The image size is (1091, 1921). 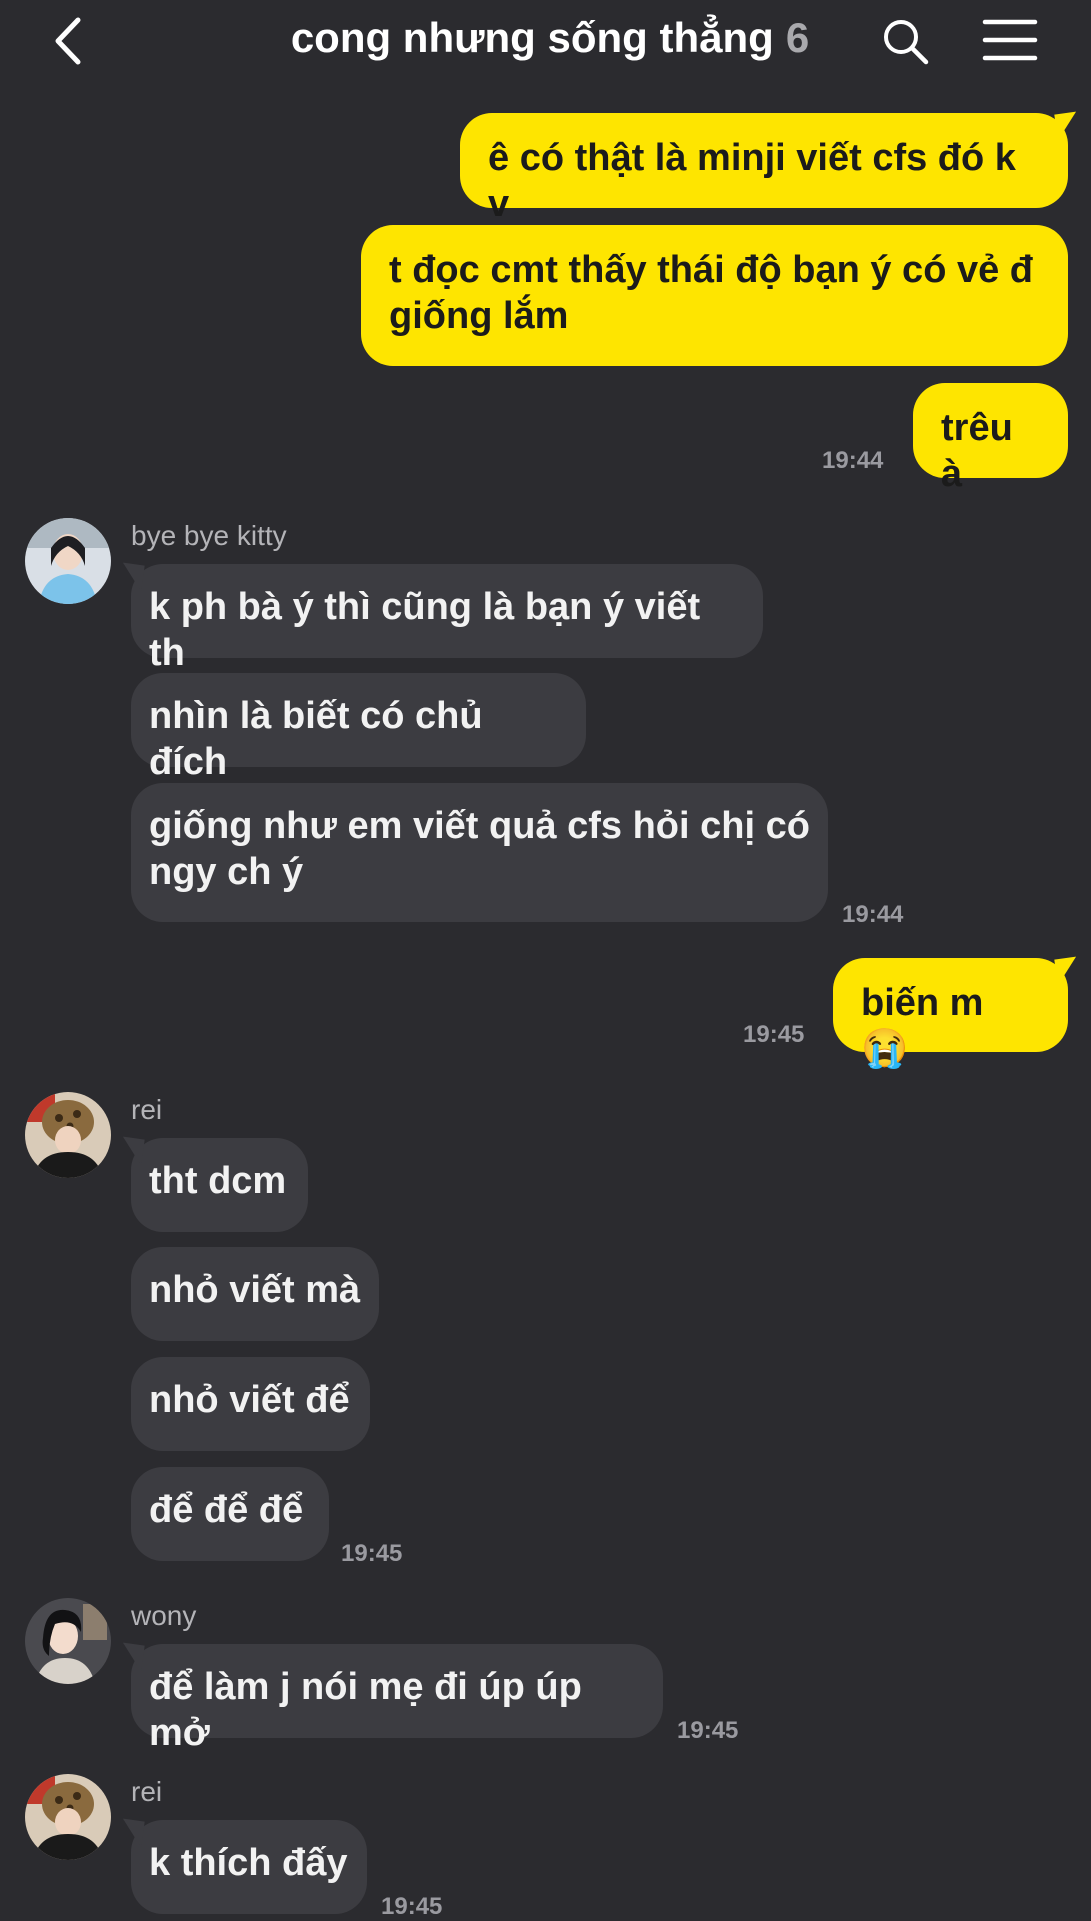 I want to click on message-text: tht dcm, so click(x=218, y=1181).